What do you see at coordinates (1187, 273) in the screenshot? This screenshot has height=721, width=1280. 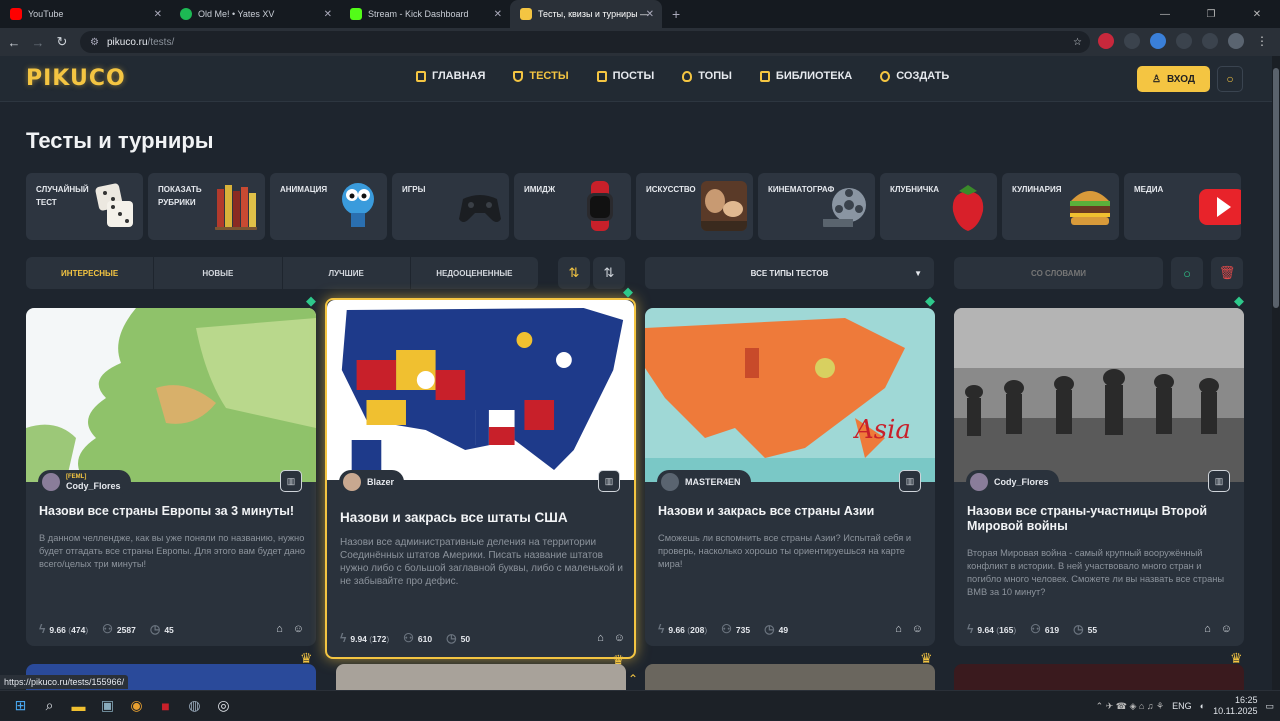 I see `search-submit-button: ○` at bounding box center [1187, 273].